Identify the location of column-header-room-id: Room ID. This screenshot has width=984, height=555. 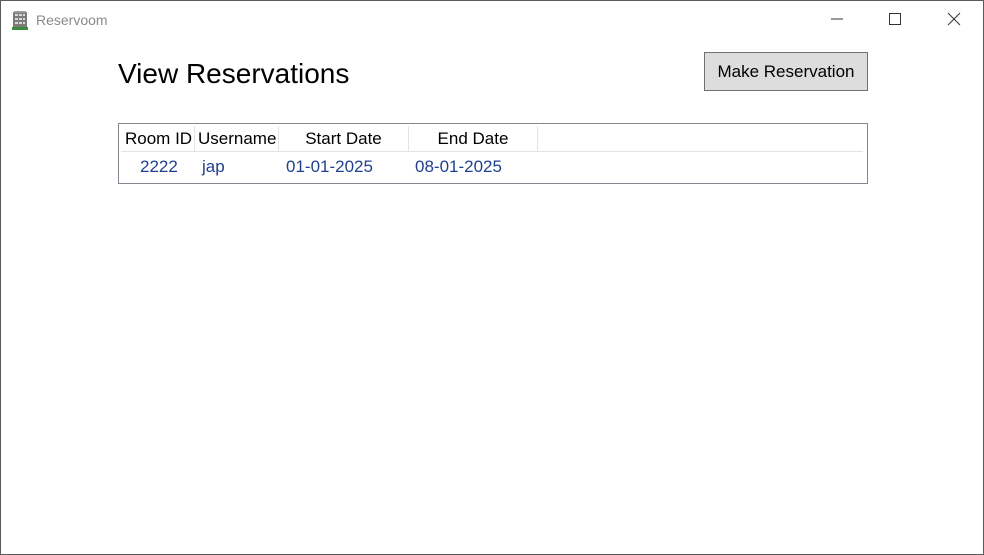
(158, 138).